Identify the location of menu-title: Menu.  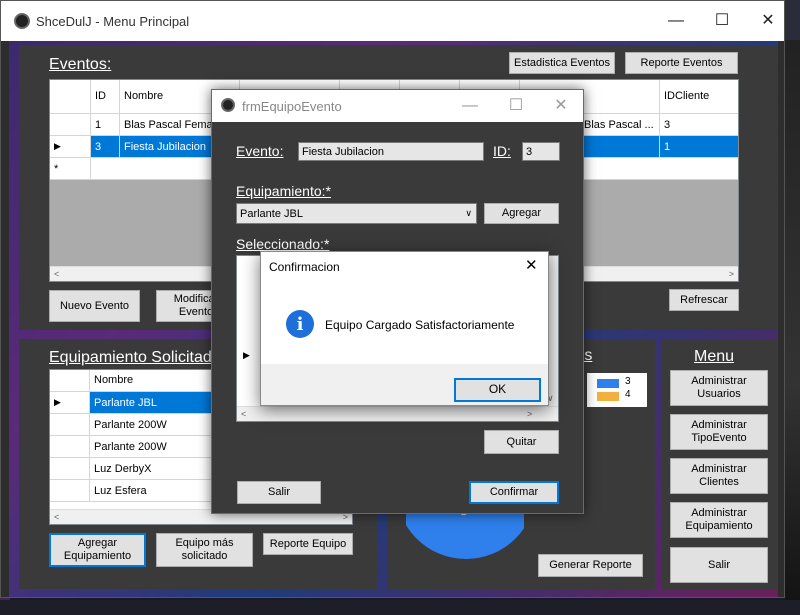
(714, 356).